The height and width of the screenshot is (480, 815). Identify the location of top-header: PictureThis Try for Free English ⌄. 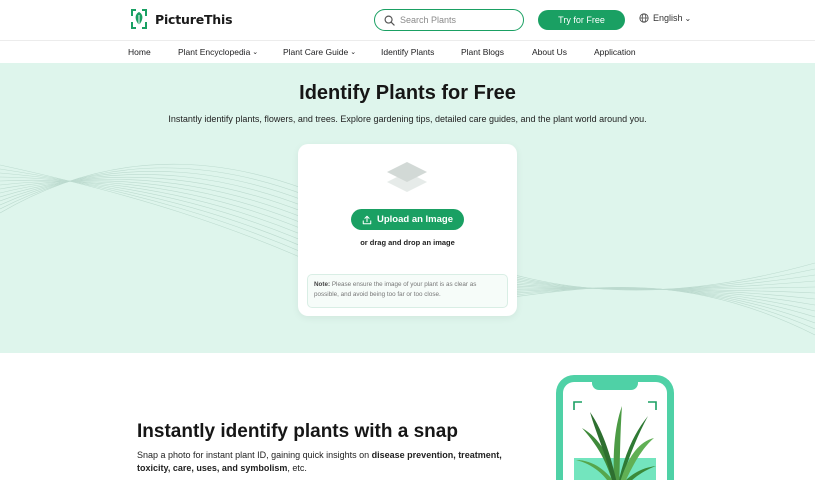
(407, 20).